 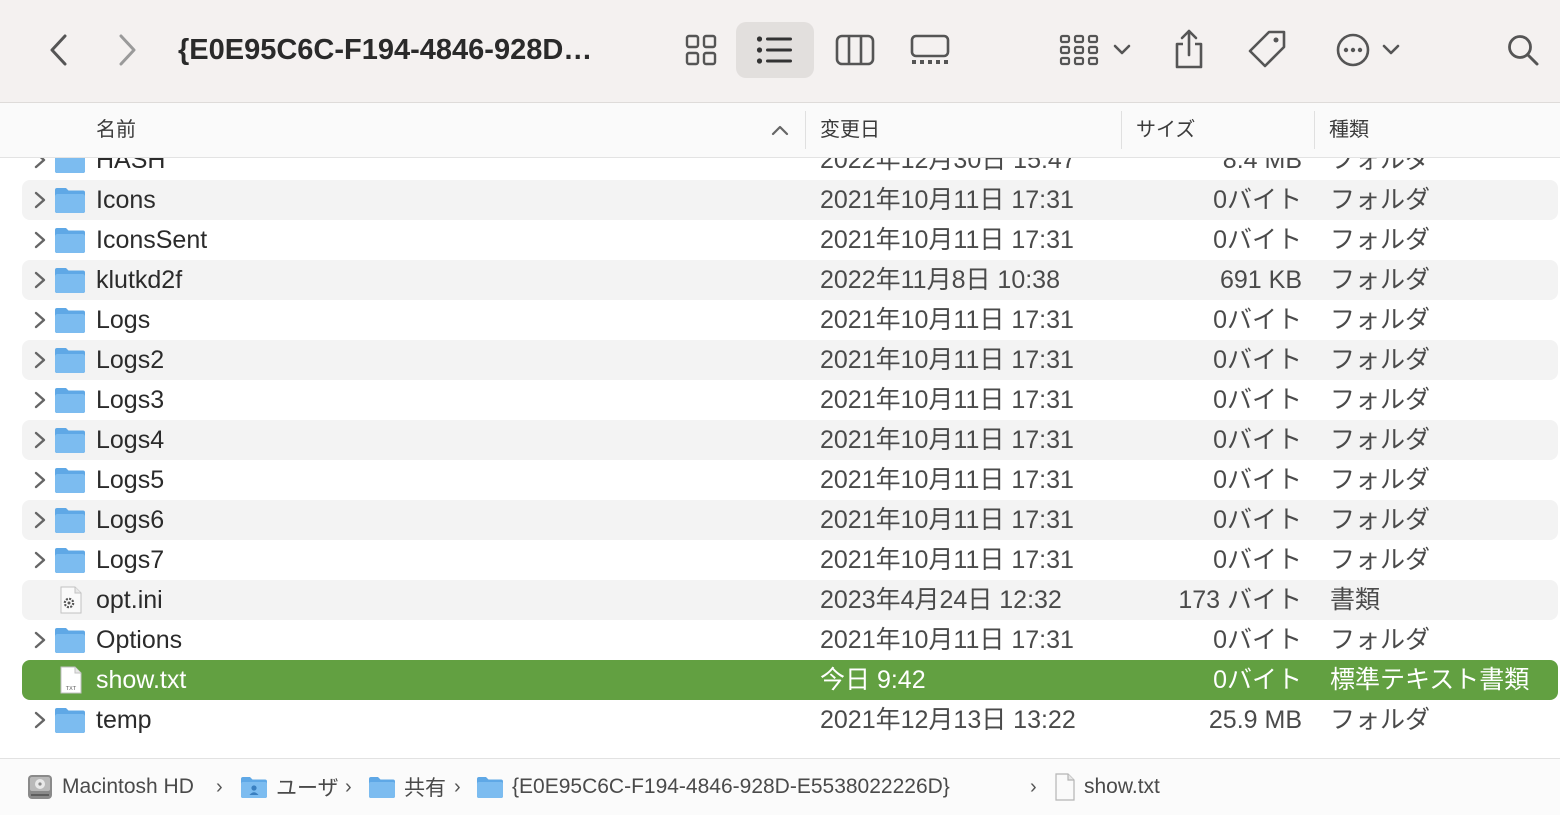 I want to click on column-kind-header: 種類, so click(x=1349, y=130).